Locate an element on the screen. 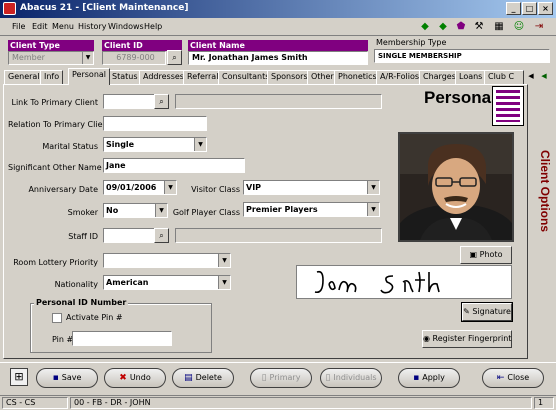 This screenshot has width=556, height=410. visitor-class-select: VIP ▼ is located at coordinates (311, 187).